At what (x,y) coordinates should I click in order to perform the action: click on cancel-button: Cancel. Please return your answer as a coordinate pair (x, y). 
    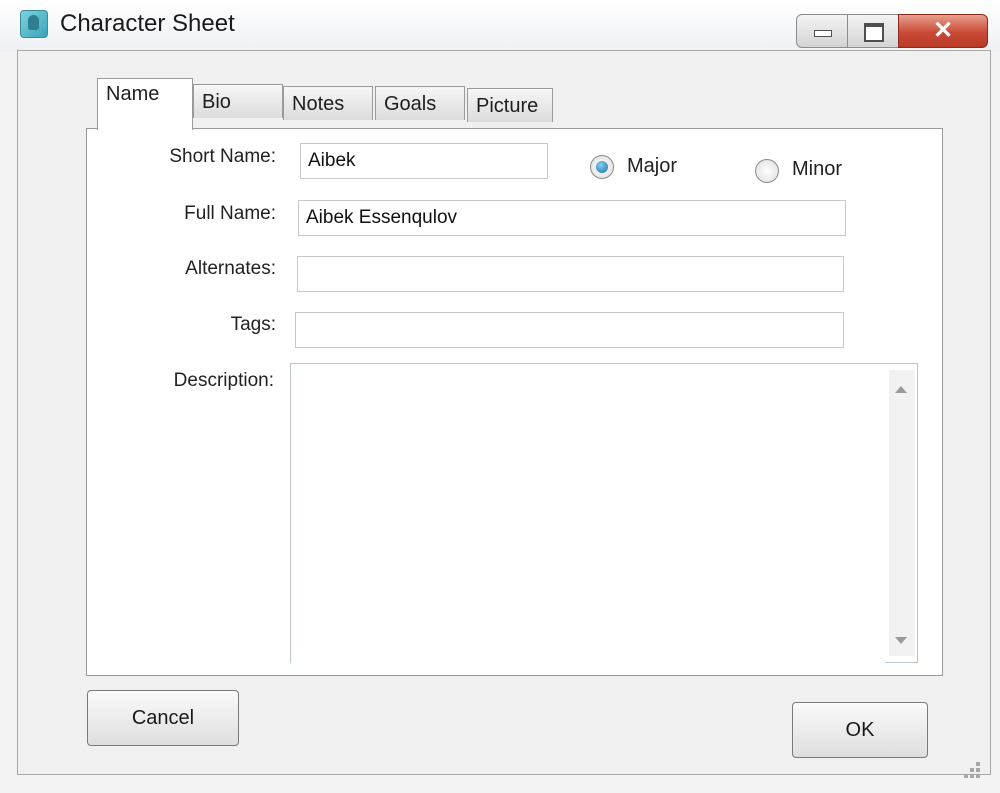
    Looking at the image, I should click on (163, 718).